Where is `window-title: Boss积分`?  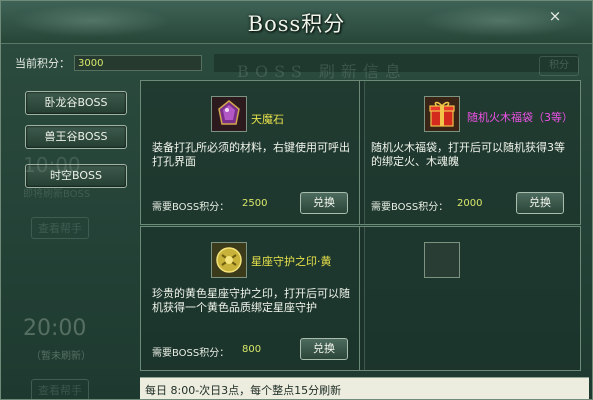
window-title: Boss积分 is located at coordinates (296, 24).